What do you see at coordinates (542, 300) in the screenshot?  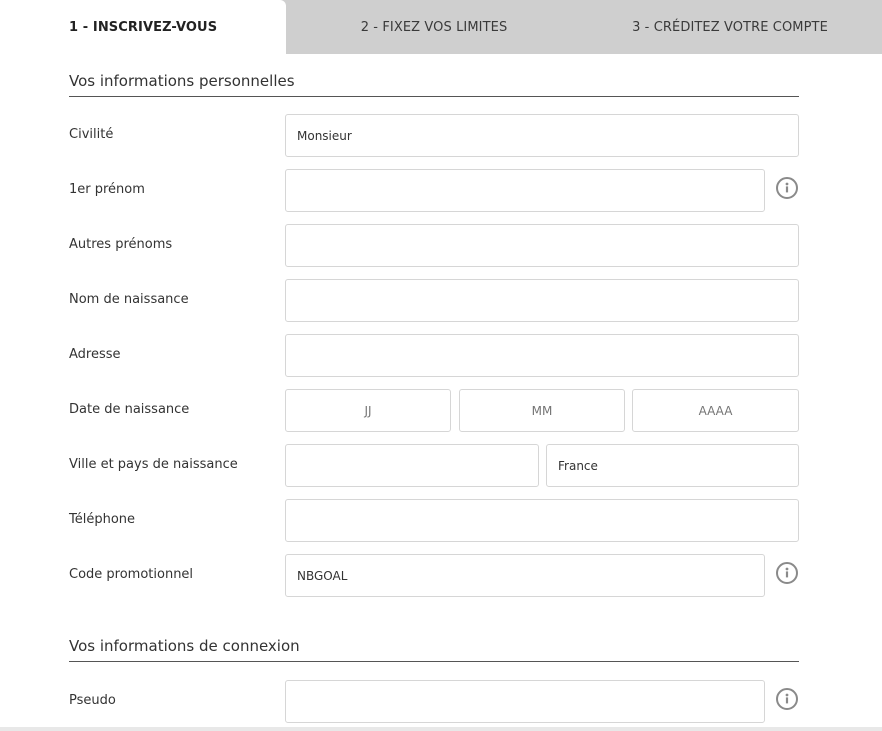 I see `nom-naissance-input` at bounding box center [542, 300].